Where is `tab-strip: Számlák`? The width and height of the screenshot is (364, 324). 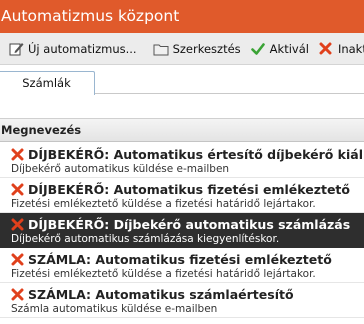
tab-strip: Számlák is located at coordinates (182, 80).